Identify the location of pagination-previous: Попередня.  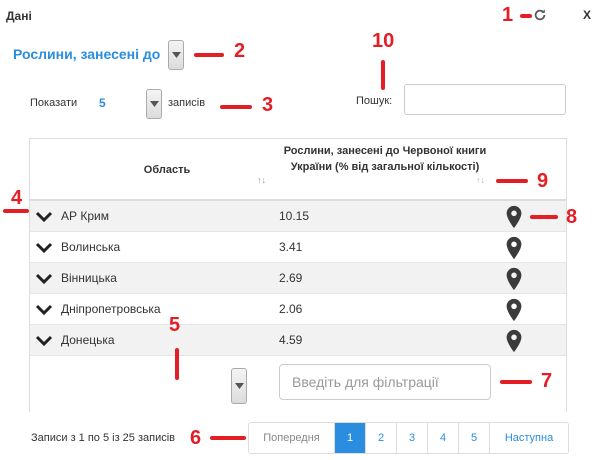
(292, 438).